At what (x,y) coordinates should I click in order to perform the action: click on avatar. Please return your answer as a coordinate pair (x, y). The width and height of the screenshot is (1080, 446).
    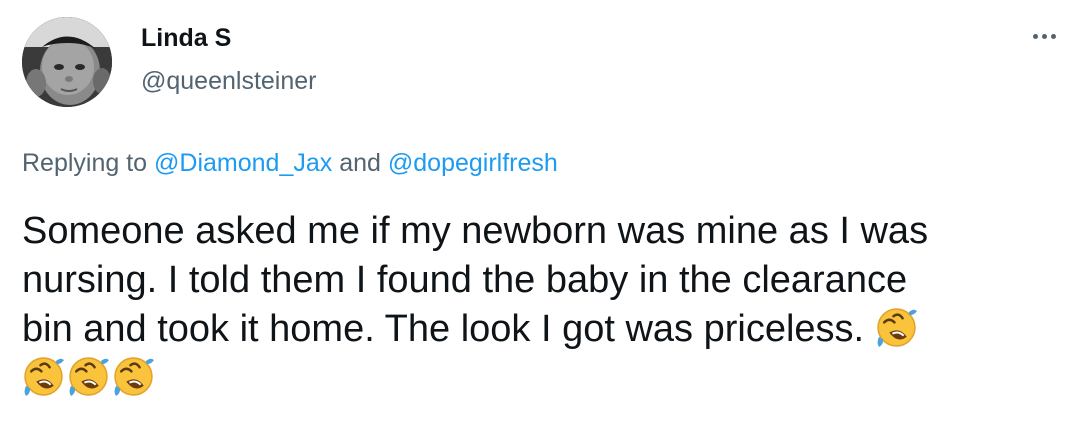
    Looking at the image, I should click on (67, 62).